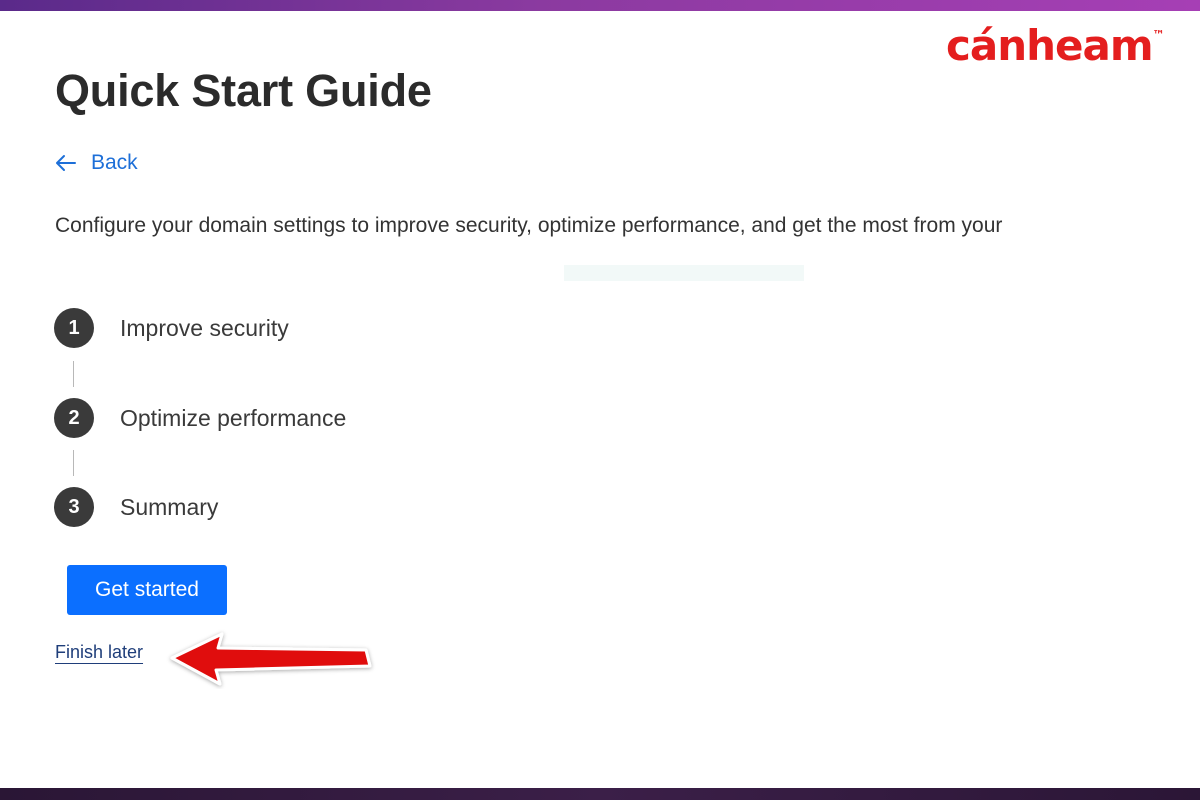  What do you see at coordinates (74, 418) in the screenshot?
I see `step-number-badge: 2` at bounding box center [74, 418].